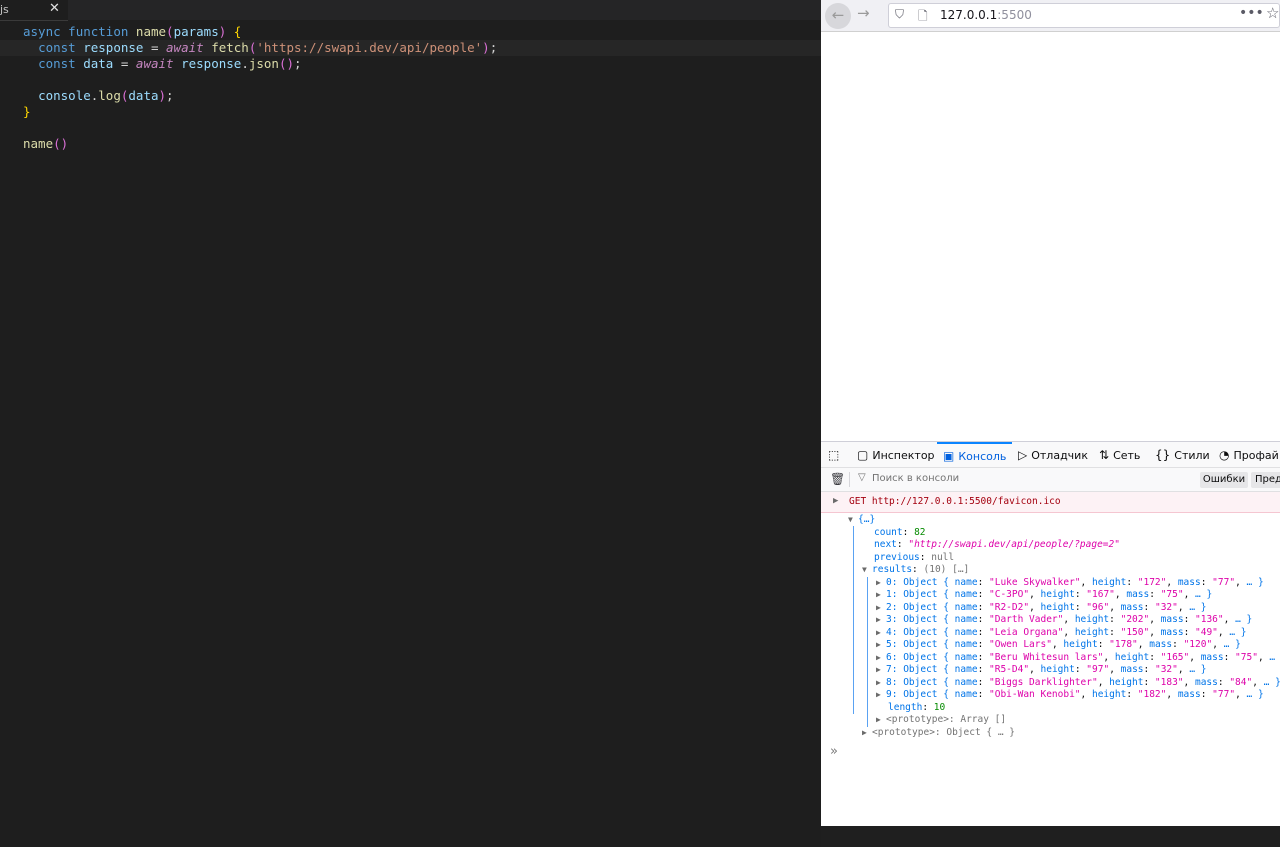 The height and width of the screenshot is (847, 1280). Describe the element at coordinates (915, 478) in the screenshot. I see `console-search-input: Поиск в консоли` at that location.